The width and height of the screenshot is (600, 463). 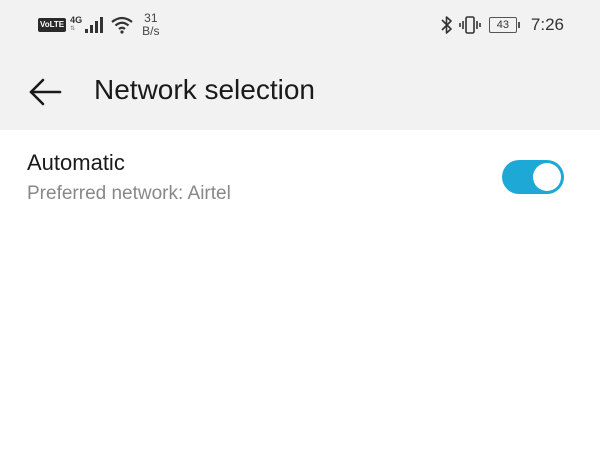 I want to click on setting-title: Automatic, so click(x=76, y=162).